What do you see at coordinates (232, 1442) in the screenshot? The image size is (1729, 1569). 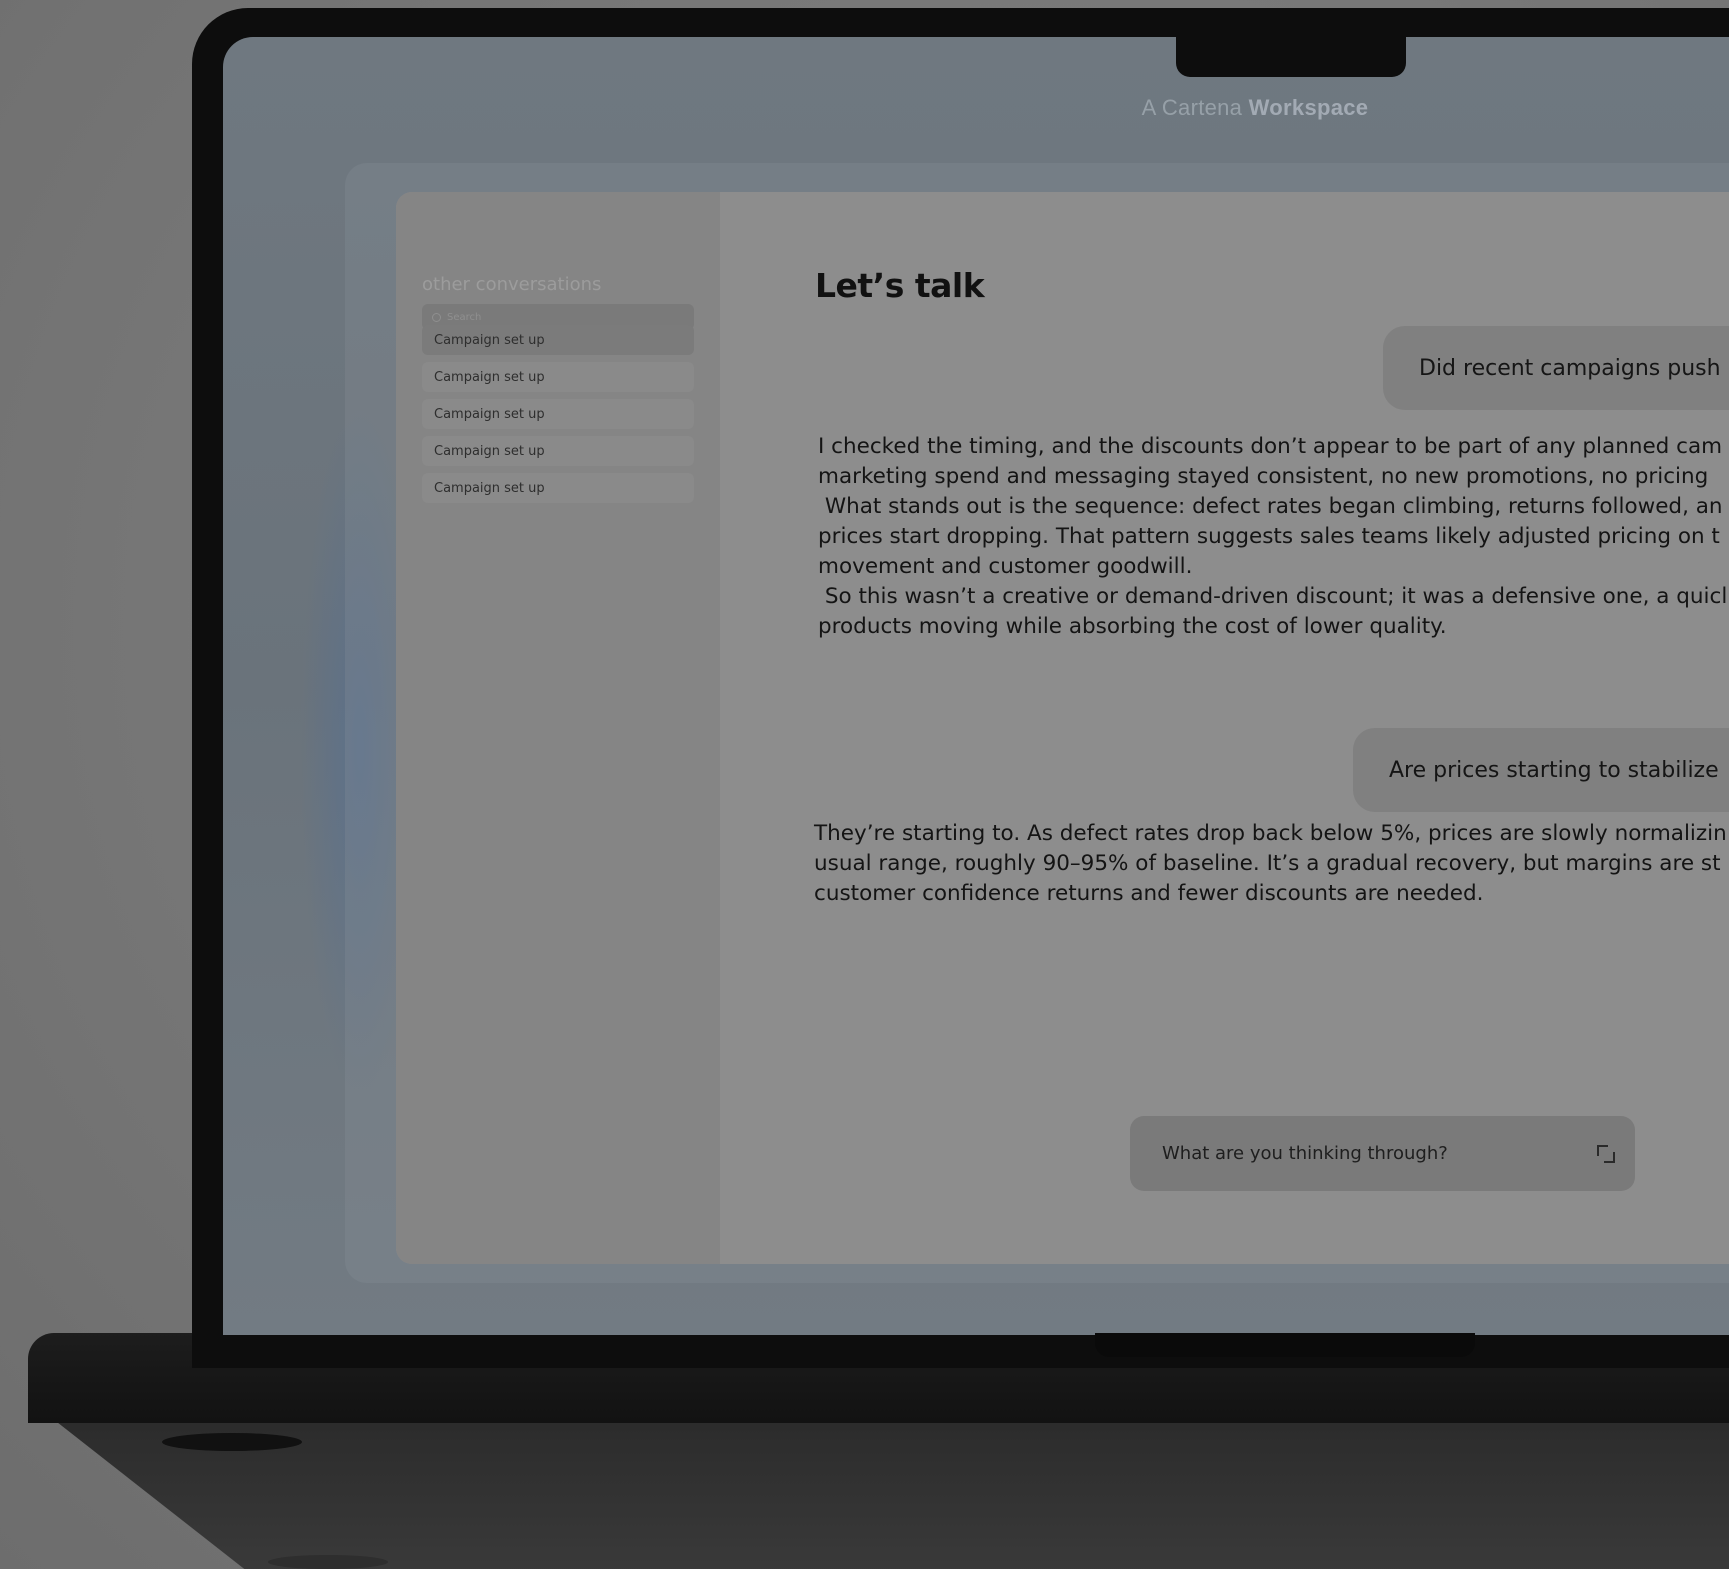 I see `laptop-foot` at bounding box center [232, 1442].